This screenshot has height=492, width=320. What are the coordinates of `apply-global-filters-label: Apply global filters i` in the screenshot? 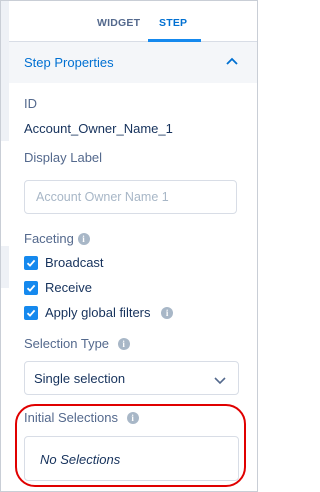 It's located at (109, 312).